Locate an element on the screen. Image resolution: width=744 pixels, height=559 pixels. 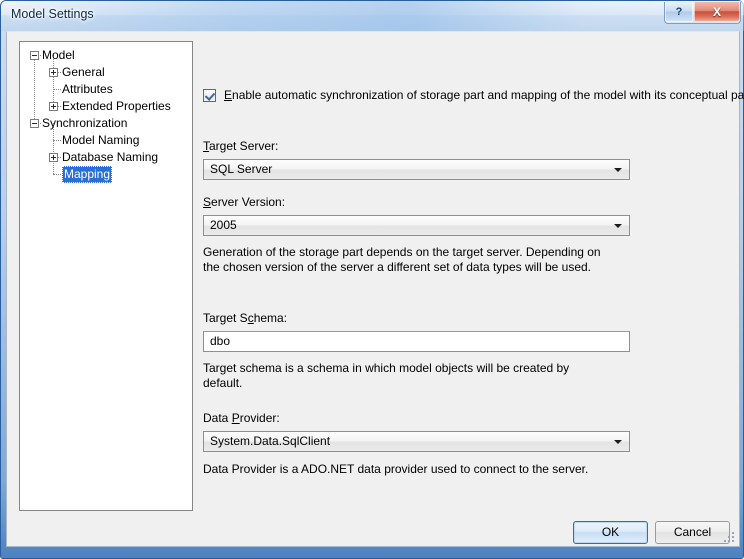
server-version-label-text: erver Version: is located at coordinates (248, 202).